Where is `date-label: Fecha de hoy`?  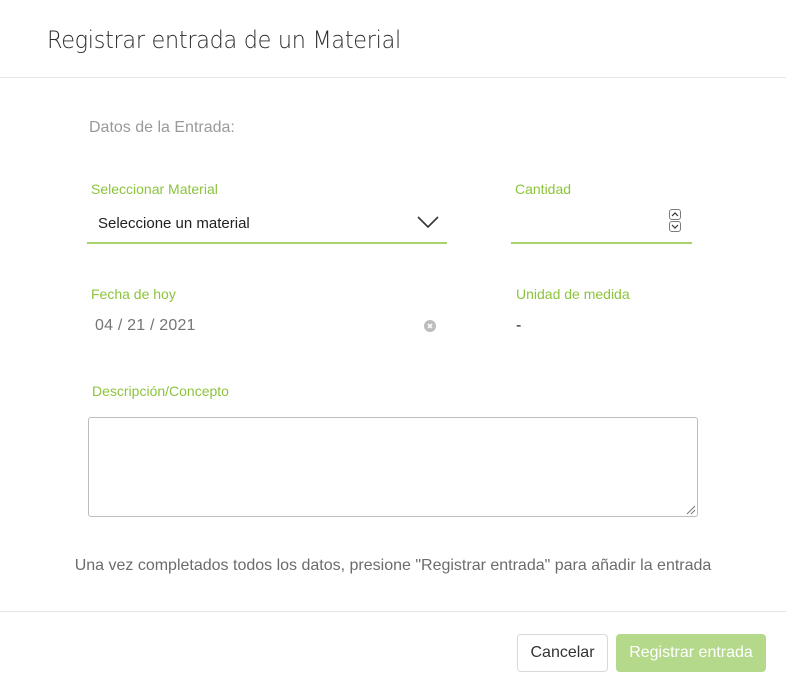 date-label: Fecha de hoy is located at coordinates (133, 294).